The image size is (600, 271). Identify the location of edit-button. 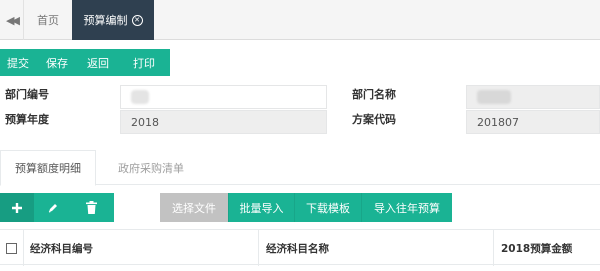
(53, 207).